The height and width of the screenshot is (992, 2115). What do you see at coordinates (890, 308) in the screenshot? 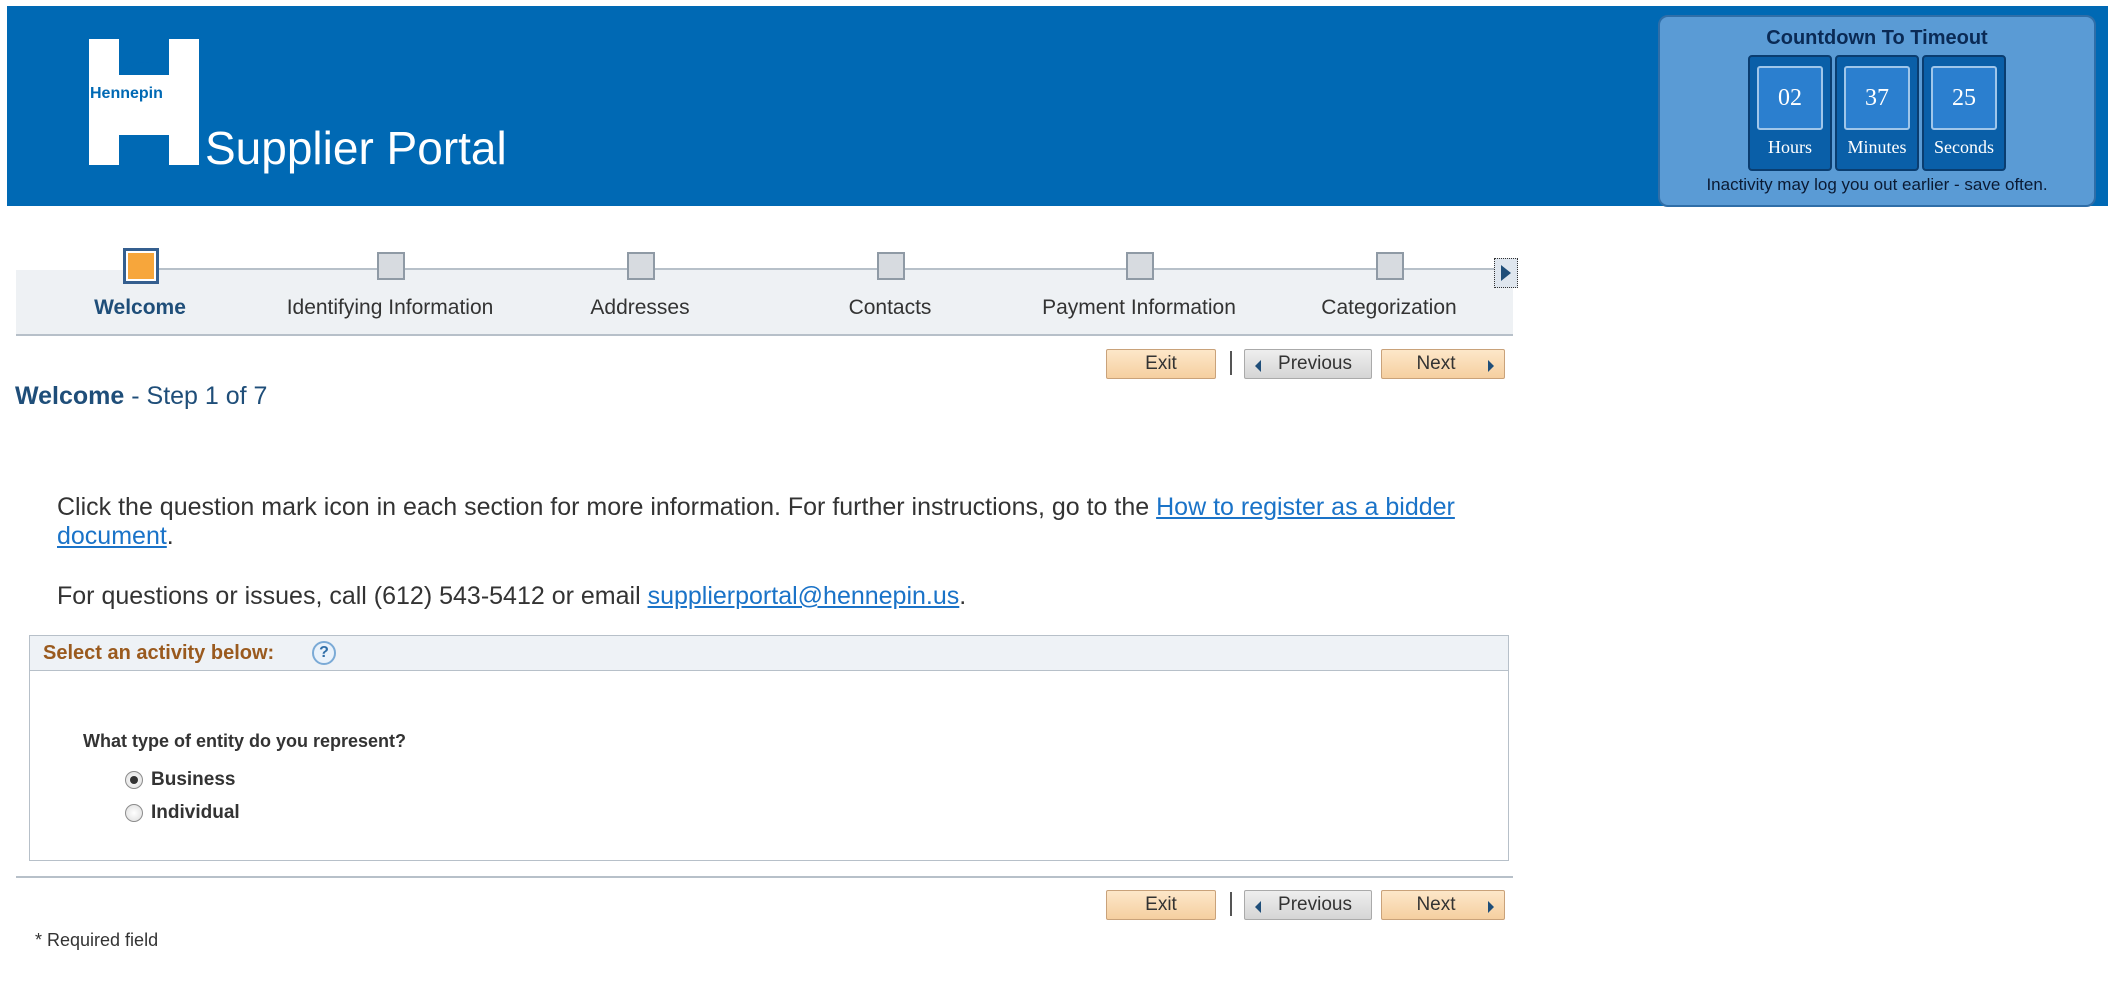
I see `step-contacts-label: Contacts` at bounding box center [890, 308].